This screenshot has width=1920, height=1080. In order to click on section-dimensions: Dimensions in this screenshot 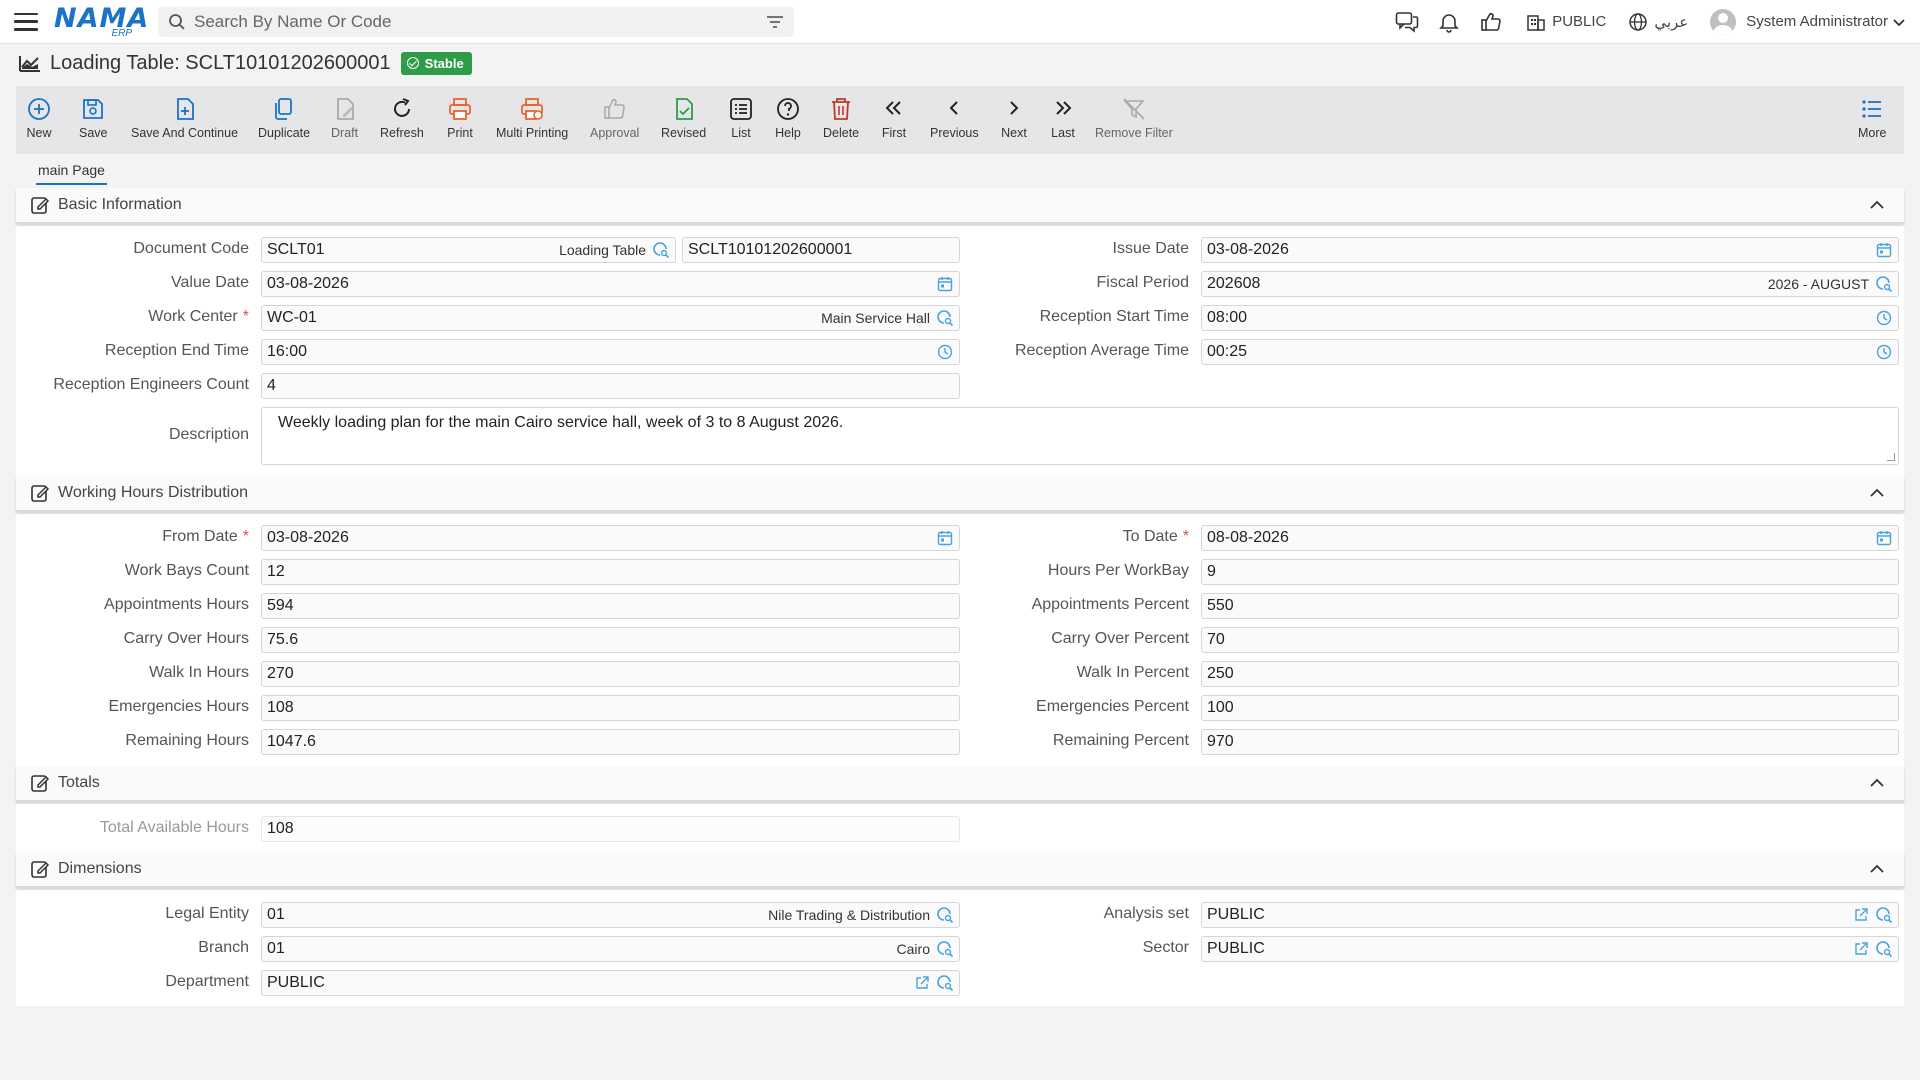, I will do `click(960, 870)`.